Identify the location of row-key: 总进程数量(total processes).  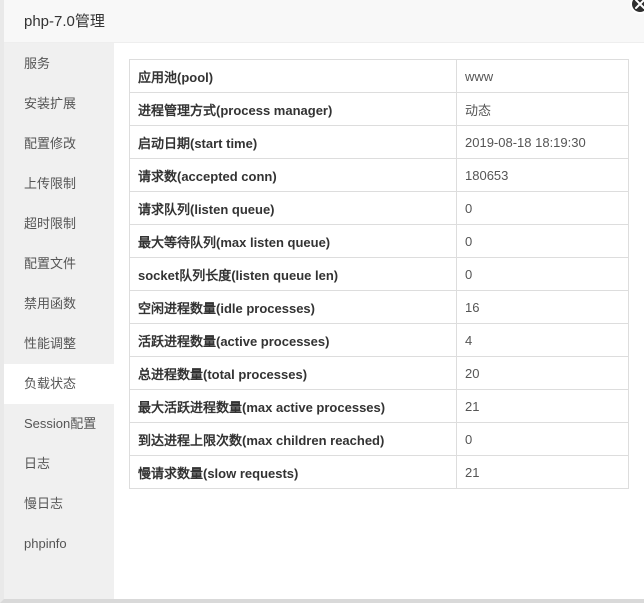
(293, 373).